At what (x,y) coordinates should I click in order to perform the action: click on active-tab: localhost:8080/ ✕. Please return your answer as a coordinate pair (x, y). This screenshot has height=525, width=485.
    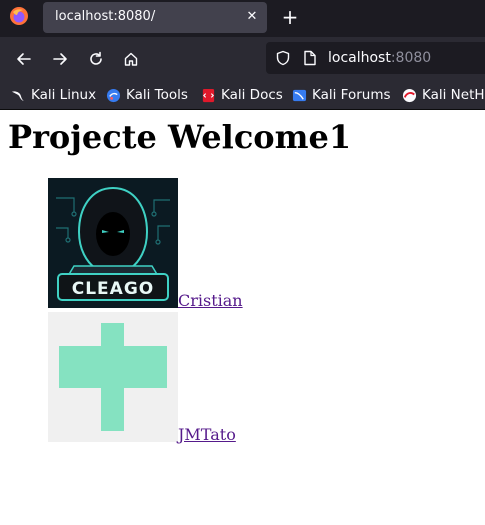
    Looking at the image, I should click on (155, 17).